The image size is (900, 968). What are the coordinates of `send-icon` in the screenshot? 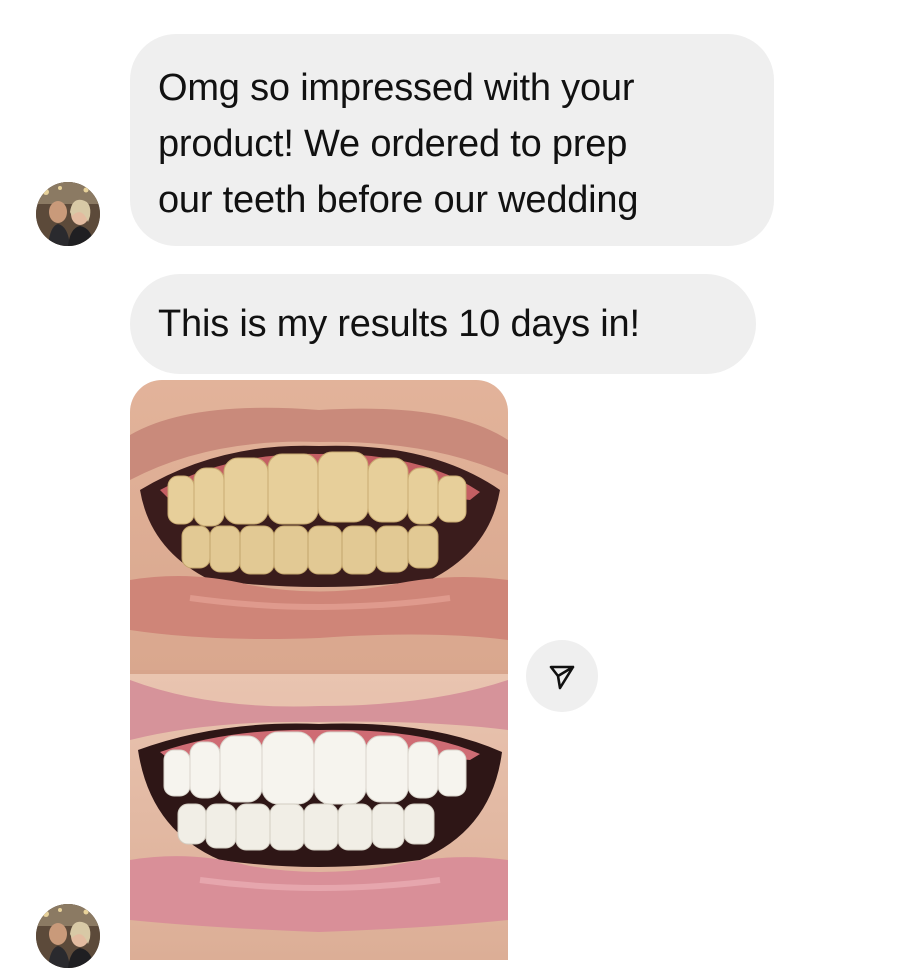 It's located at (562, 677).